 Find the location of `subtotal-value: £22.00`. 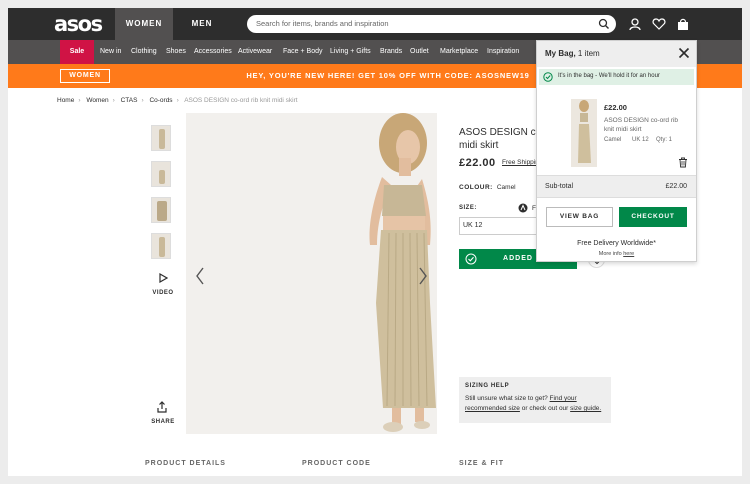

subtotal-value: £22.00 is located at coordinates (676, 186).